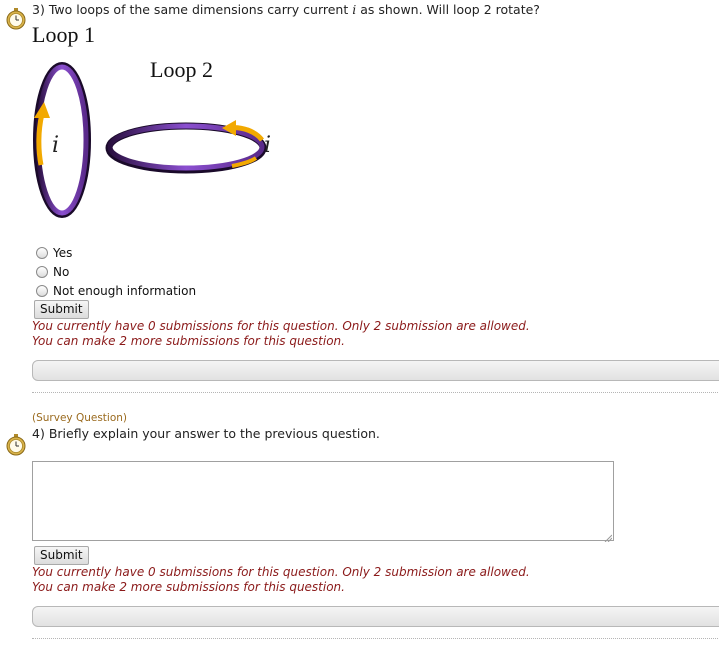  Describe the element at coordinates (55, 145) in the screenshot. I see `loop-1-current-label: i` at that location.